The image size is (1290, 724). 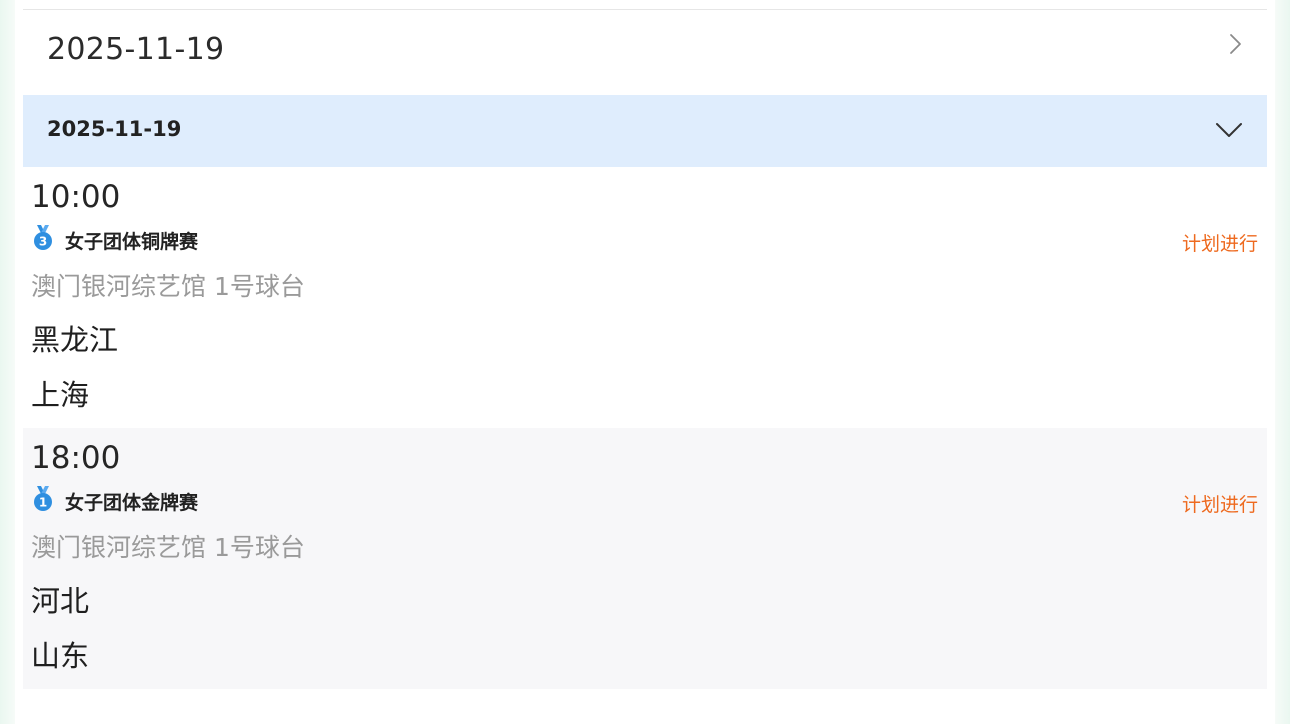 I want to click on event-name: 女子团体金牌赛, so click(x=132, y=503).